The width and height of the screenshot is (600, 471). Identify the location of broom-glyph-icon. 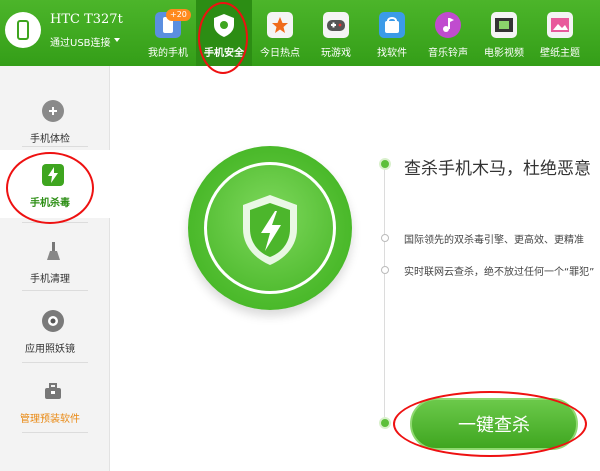
(53, 251).